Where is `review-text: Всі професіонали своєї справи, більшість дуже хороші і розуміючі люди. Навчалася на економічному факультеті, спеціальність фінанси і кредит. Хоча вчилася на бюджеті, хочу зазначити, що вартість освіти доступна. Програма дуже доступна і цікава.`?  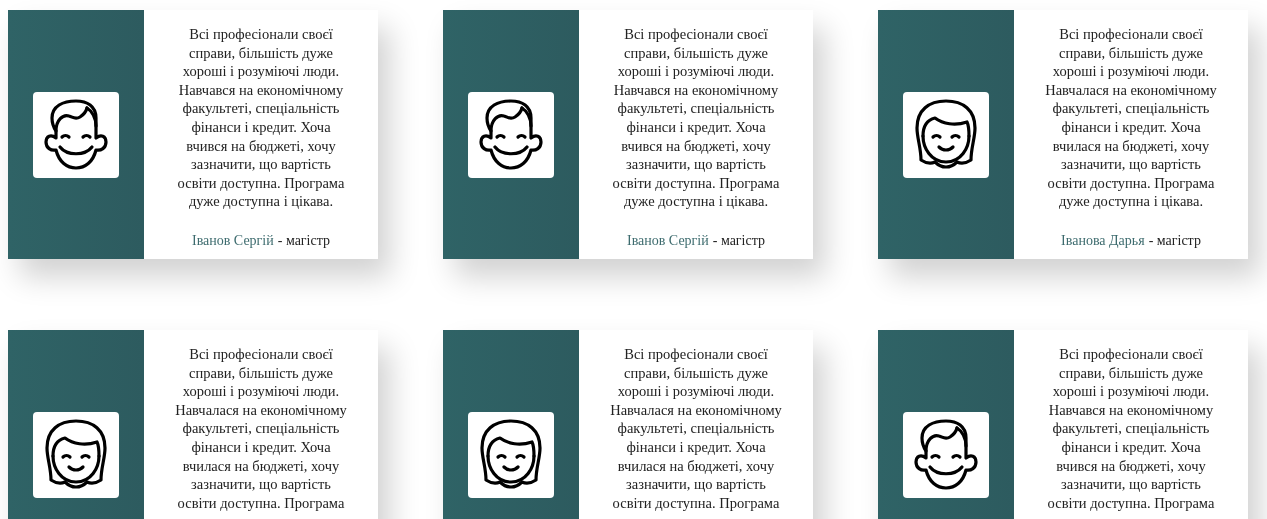
review-text: Всі професіонали своєї справи, більшість дуже хороші і розуміючі люди. Навчалася на економічному факультеті, спеціальність фінанси і кредит. Хоча вчилася на бюджеті, хочу зазначити, що вартість освіти доступна. Програма дуже доступна і цікава. is located at coordinates (1131, 118).